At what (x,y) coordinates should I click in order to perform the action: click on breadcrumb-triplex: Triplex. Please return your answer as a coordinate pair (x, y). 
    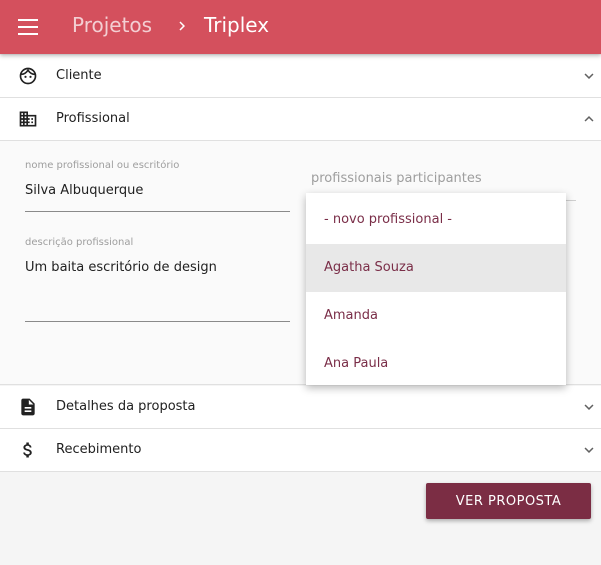
    Looking at the image, I should click on (237, 25).